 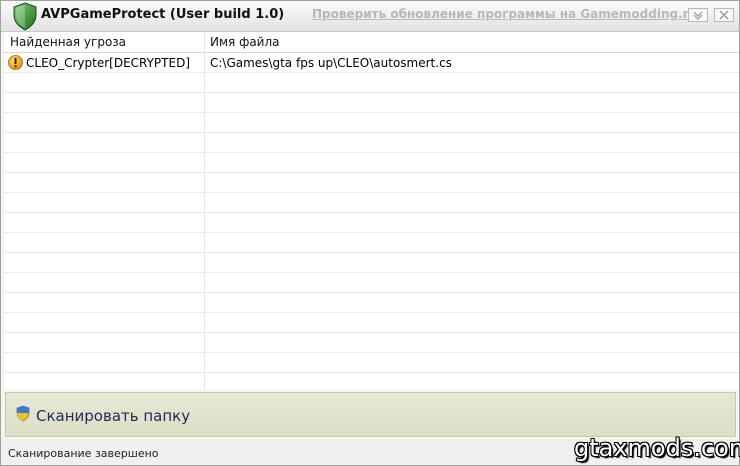 I want to click on column-header-threat: Найденная угроза, so click(x=68, y=42).